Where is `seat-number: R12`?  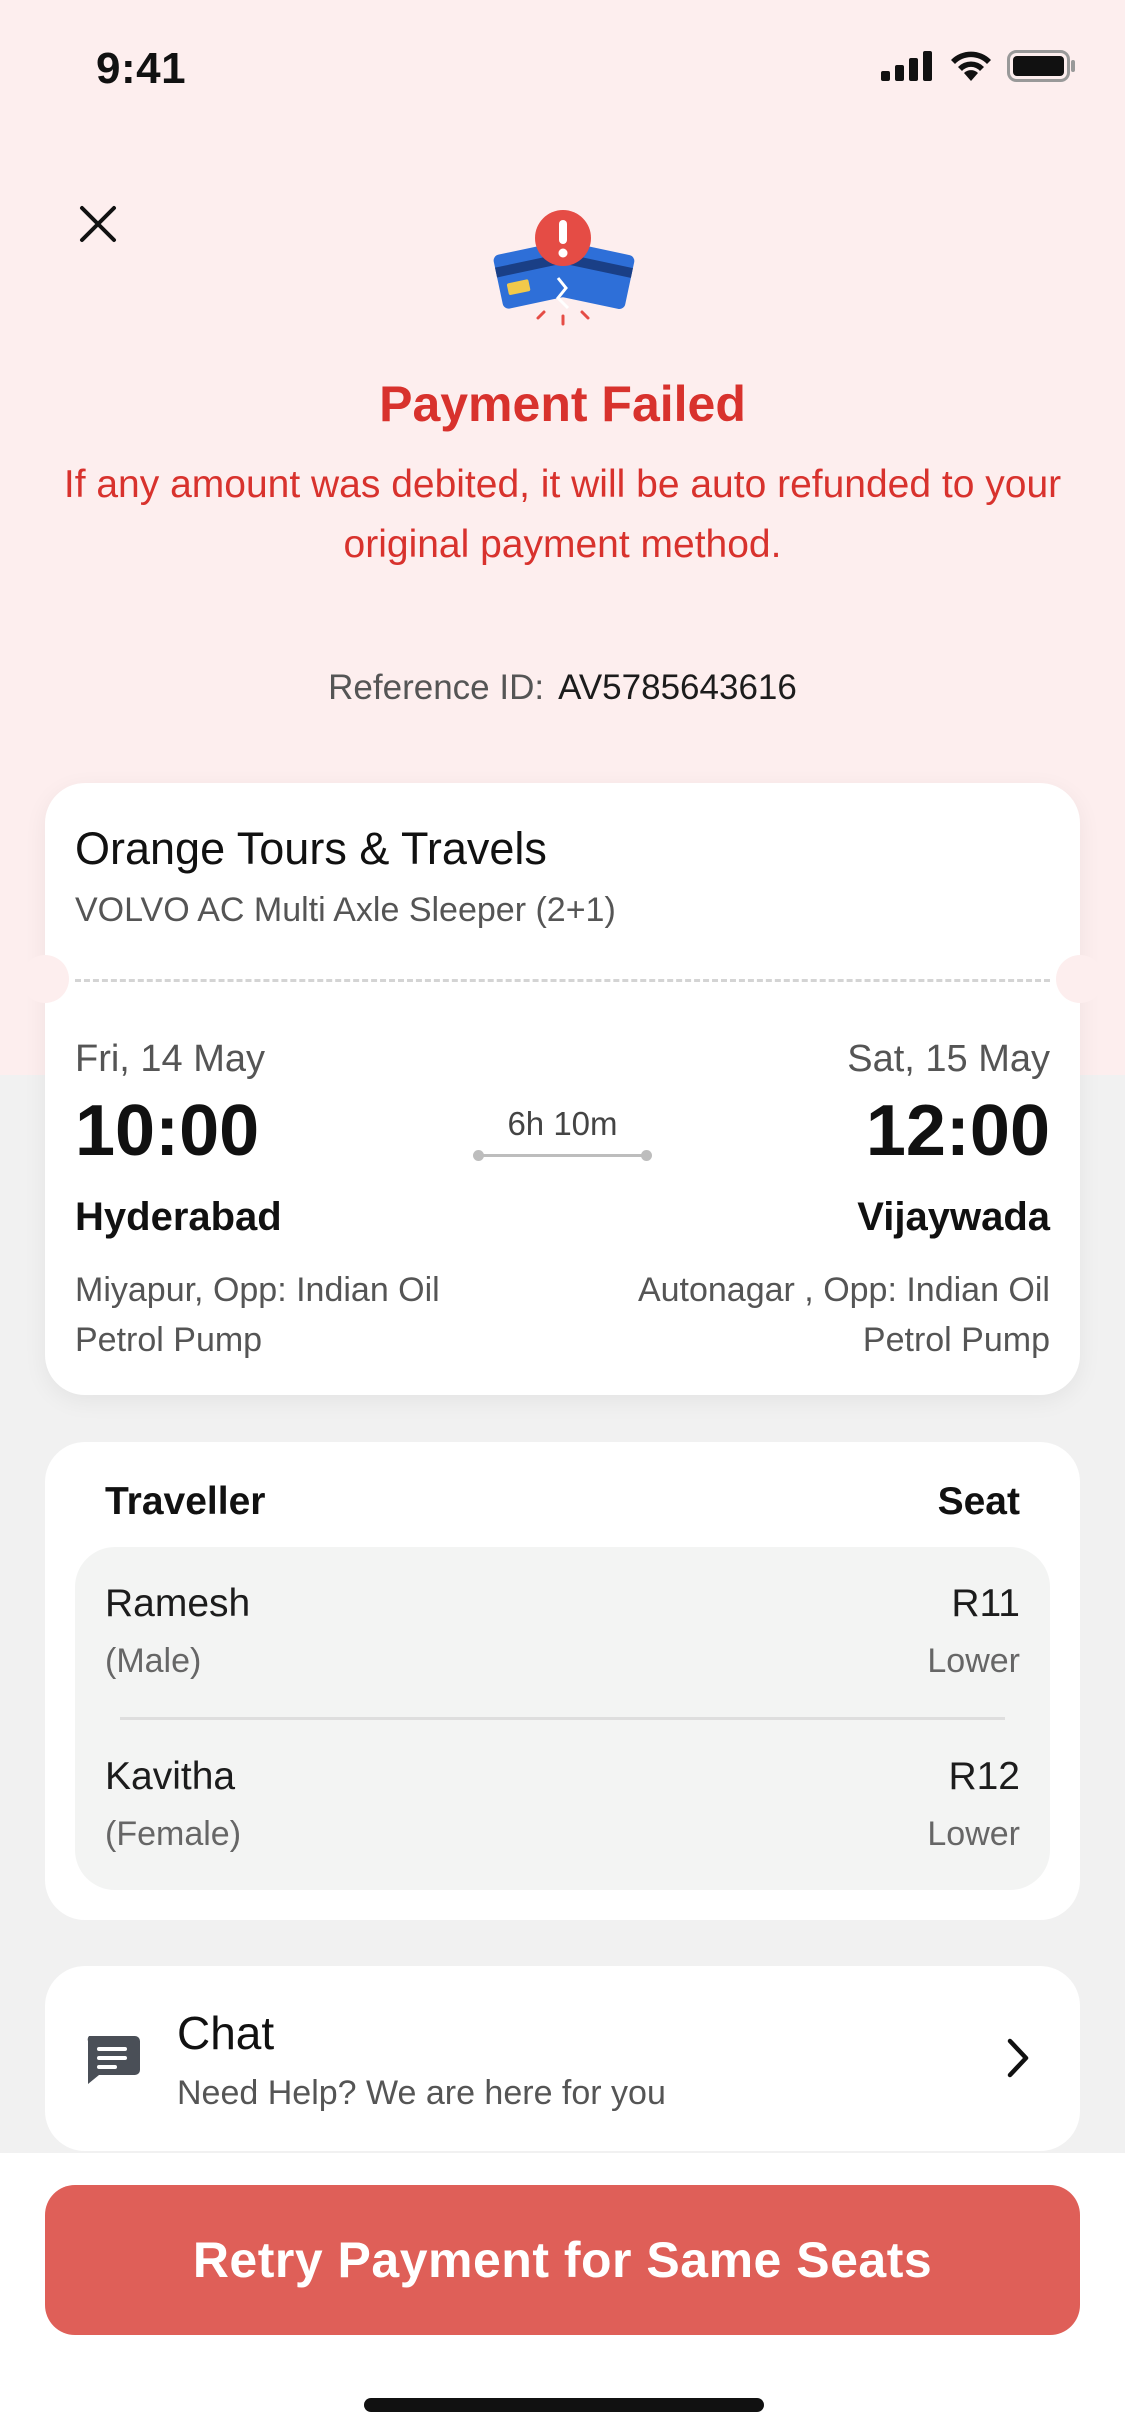 seat-number: R12 is located at coordinates (984, 1776).